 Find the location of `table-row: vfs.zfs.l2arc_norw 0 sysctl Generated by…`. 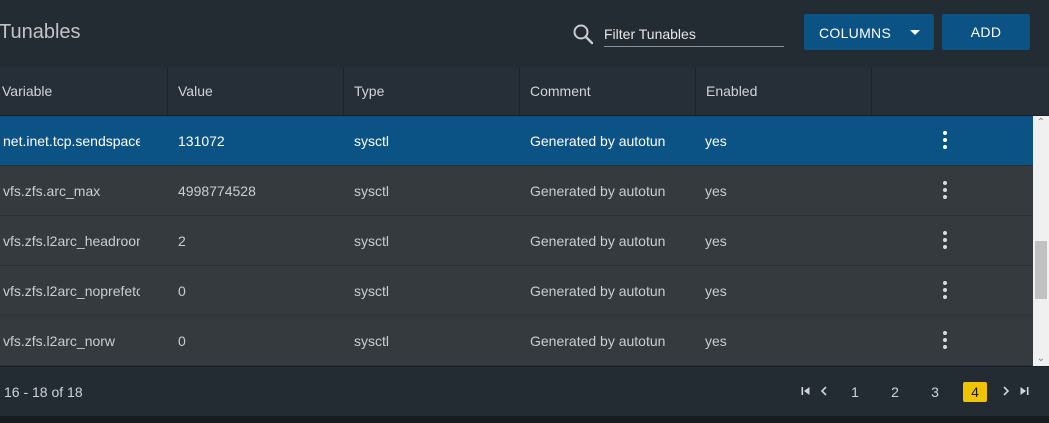

table-row: vfs.zfs.l2arc_norw 0 sysctl Generated by… is located at coordinates (516, 341).